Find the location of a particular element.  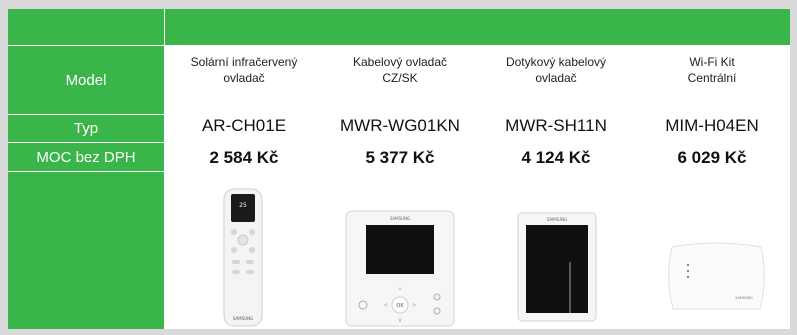

product-price: 6 029 Kč is located at coordinates (712, 157).